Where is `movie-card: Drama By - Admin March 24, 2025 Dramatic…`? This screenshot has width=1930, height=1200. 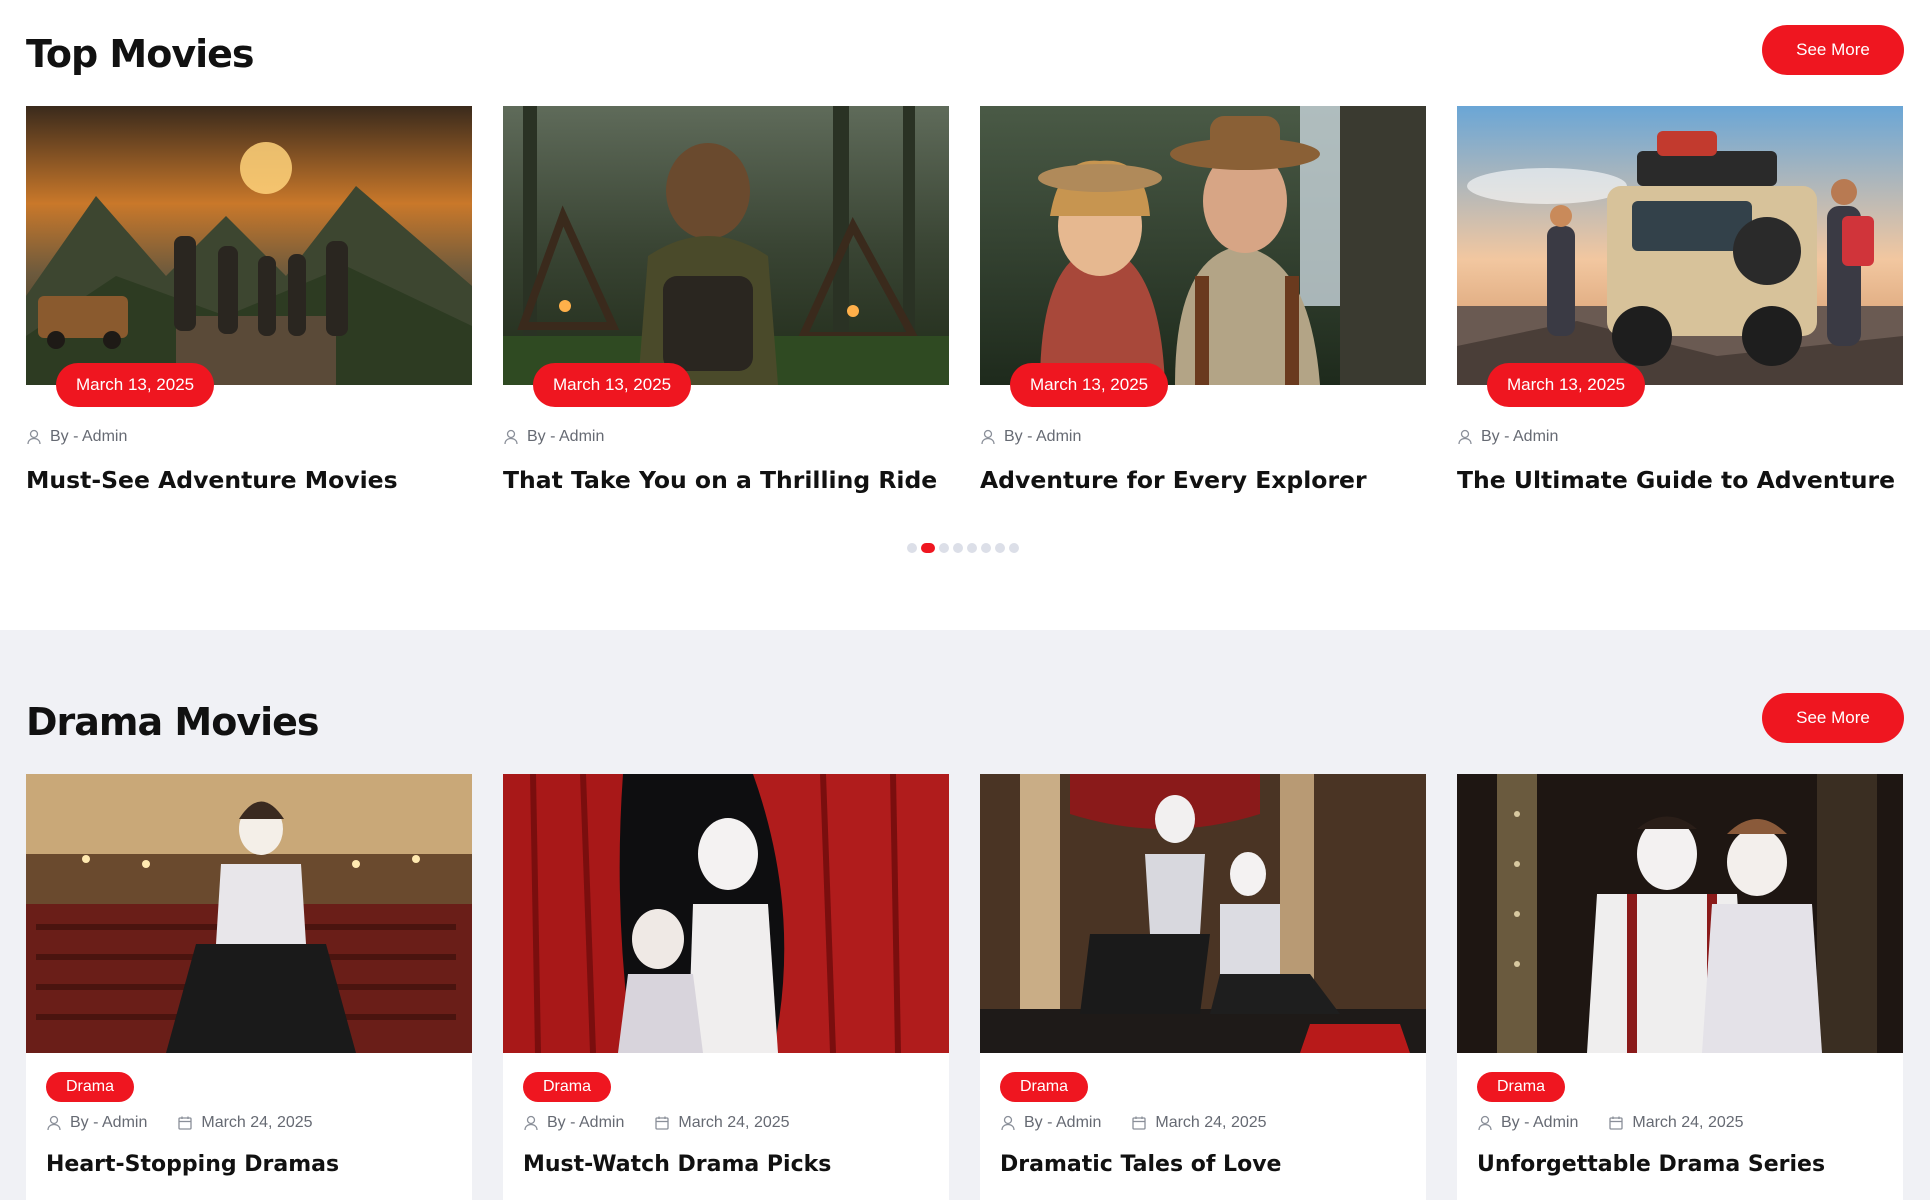 movie-card: Drama By - Admin March 24, 2025 Dramatic… is located at coordinates (1203, 987).